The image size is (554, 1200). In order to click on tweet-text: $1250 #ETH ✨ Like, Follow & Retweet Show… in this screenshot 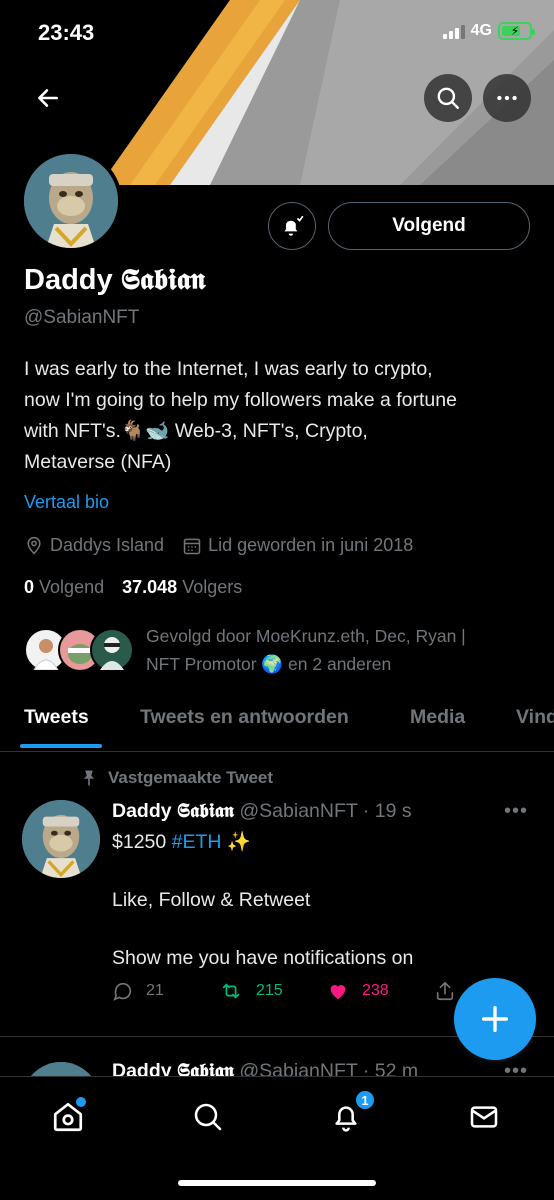, I will do `click(263, 900)`.